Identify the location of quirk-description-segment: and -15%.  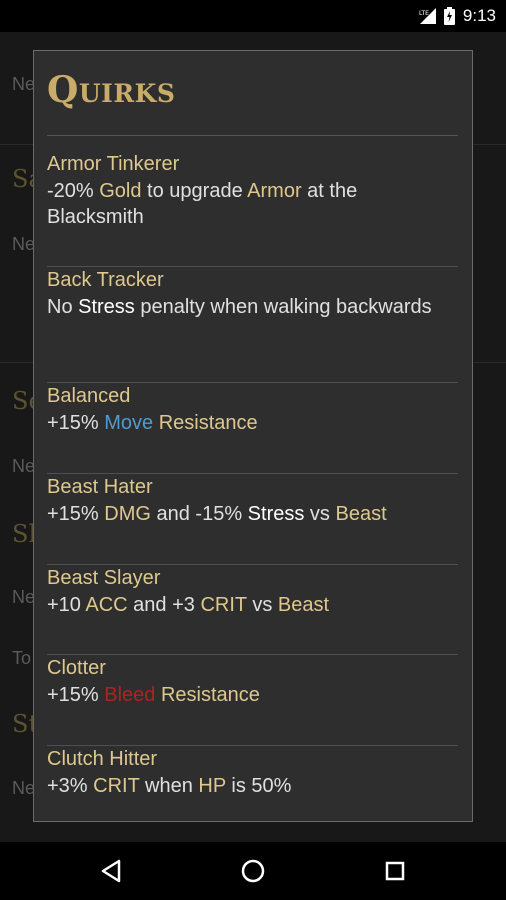
(199, 514).